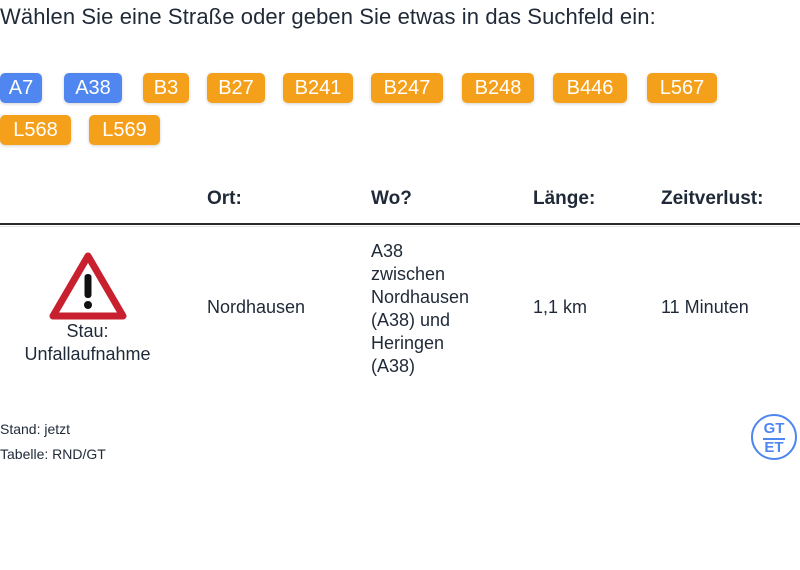  What do you see at coordinates (93, 88) in the screenshot?
I see `road-chip-a38: A38` at bounding box center [93, 88].